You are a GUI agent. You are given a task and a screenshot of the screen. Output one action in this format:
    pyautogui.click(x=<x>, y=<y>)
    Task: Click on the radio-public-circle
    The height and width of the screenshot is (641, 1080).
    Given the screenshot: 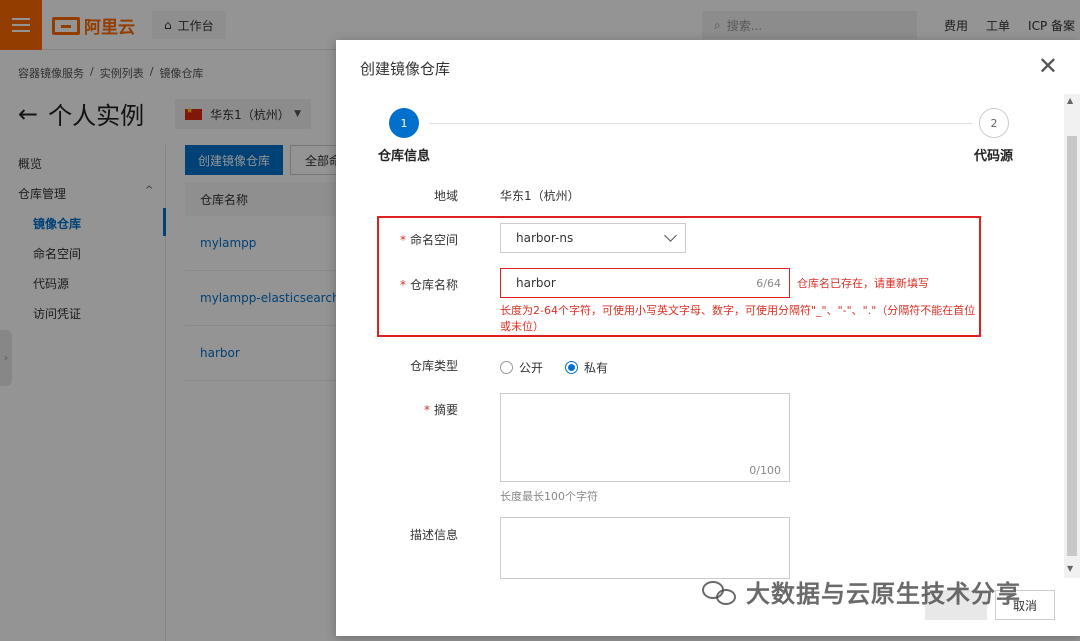 What is the action you would take?
    pyautogui.click(x=506, y=367)
    